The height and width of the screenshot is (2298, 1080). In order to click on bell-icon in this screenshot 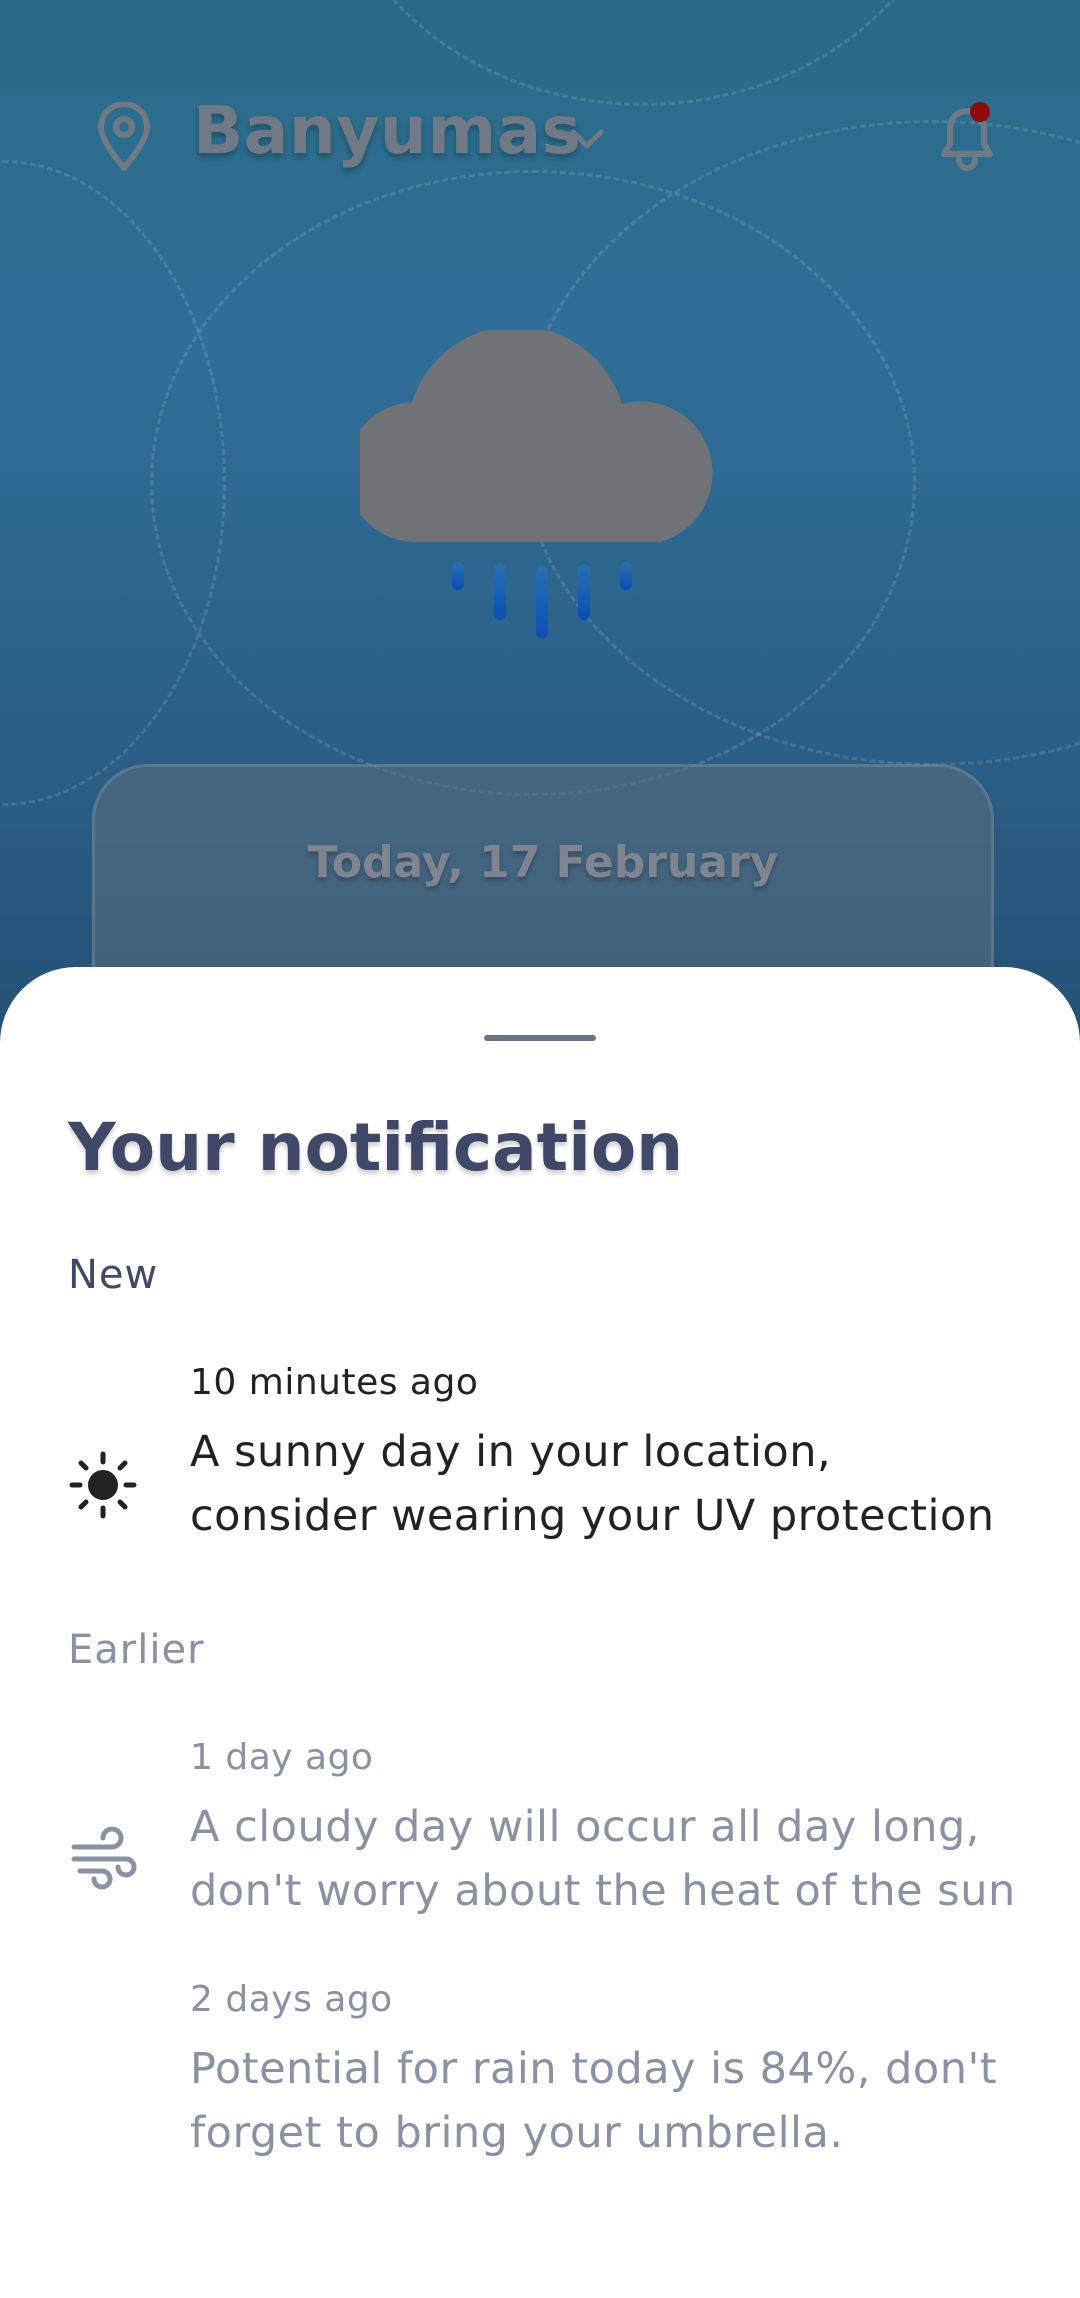, I will do `click(967, 135)`.